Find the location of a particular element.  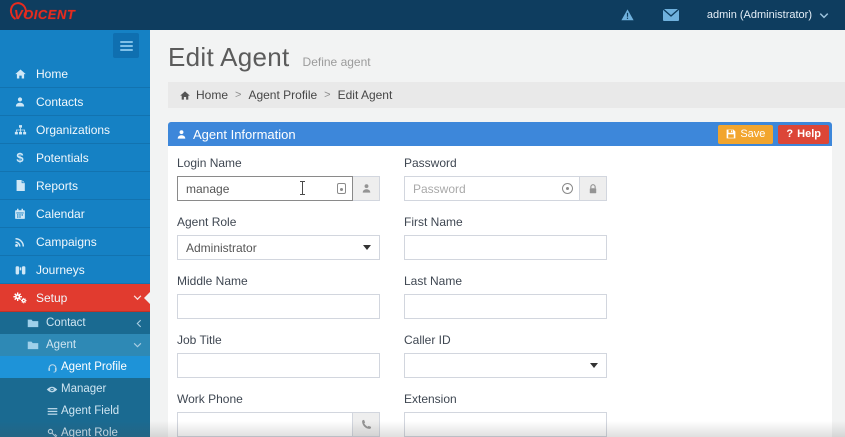

hamburger-menu-icon is located at coordinates (126, 45).